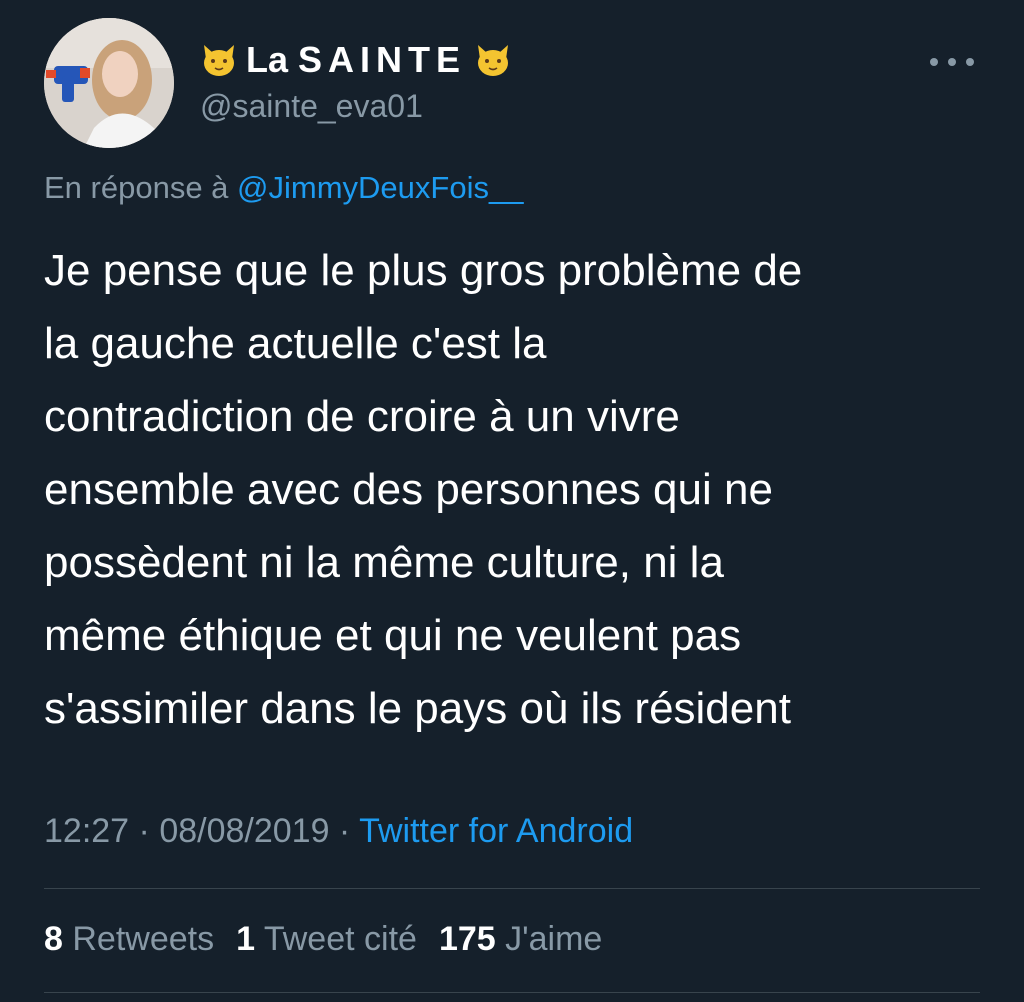 The width and height of the screenshot is (1024, 1002). Describe the element at coordinates (467, 939) in the screenshot. I see `likes-count: 175` at that location.